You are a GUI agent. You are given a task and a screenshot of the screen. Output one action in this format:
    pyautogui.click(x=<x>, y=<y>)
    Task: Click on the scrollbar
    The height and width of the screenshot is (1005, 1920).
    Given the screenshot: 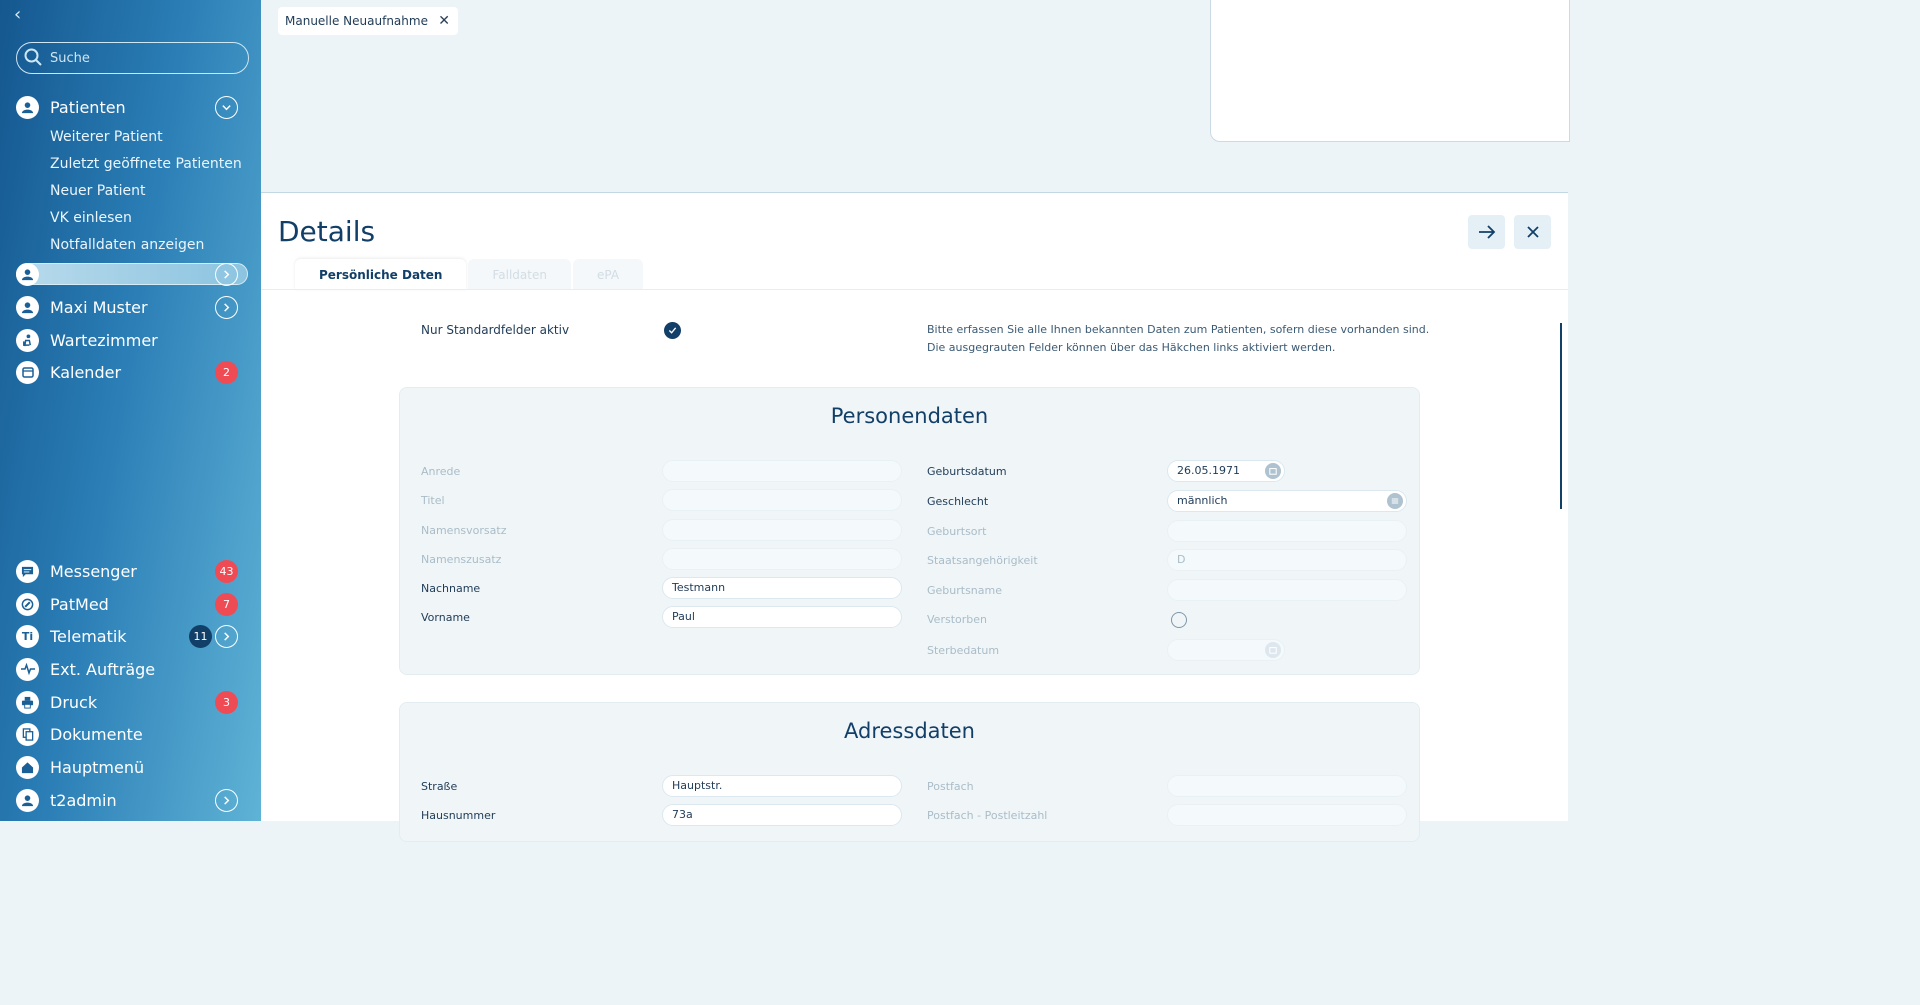 What is the action you would take?
    pyautogui.click(x=1561, y=416)
    